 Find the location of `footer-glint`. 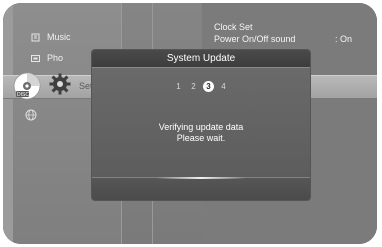

footer-glint is located at coordinates (201, 178).